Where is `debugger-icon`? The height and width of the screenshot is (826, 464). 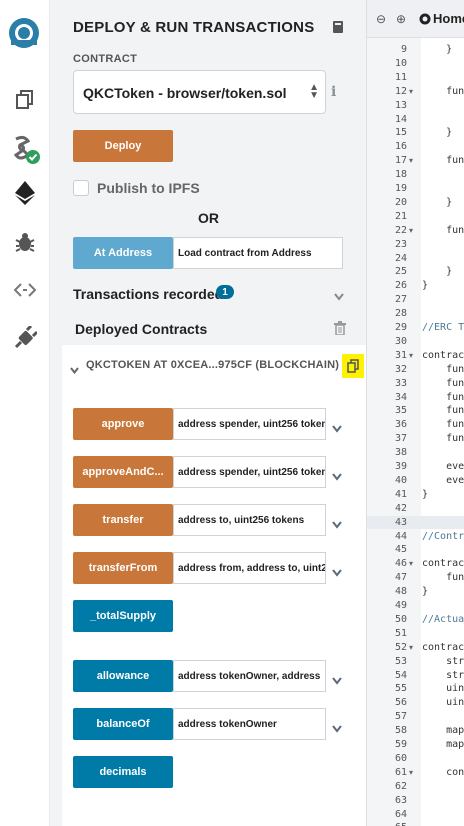 debugger-icon is located at coordinates (25, 242).